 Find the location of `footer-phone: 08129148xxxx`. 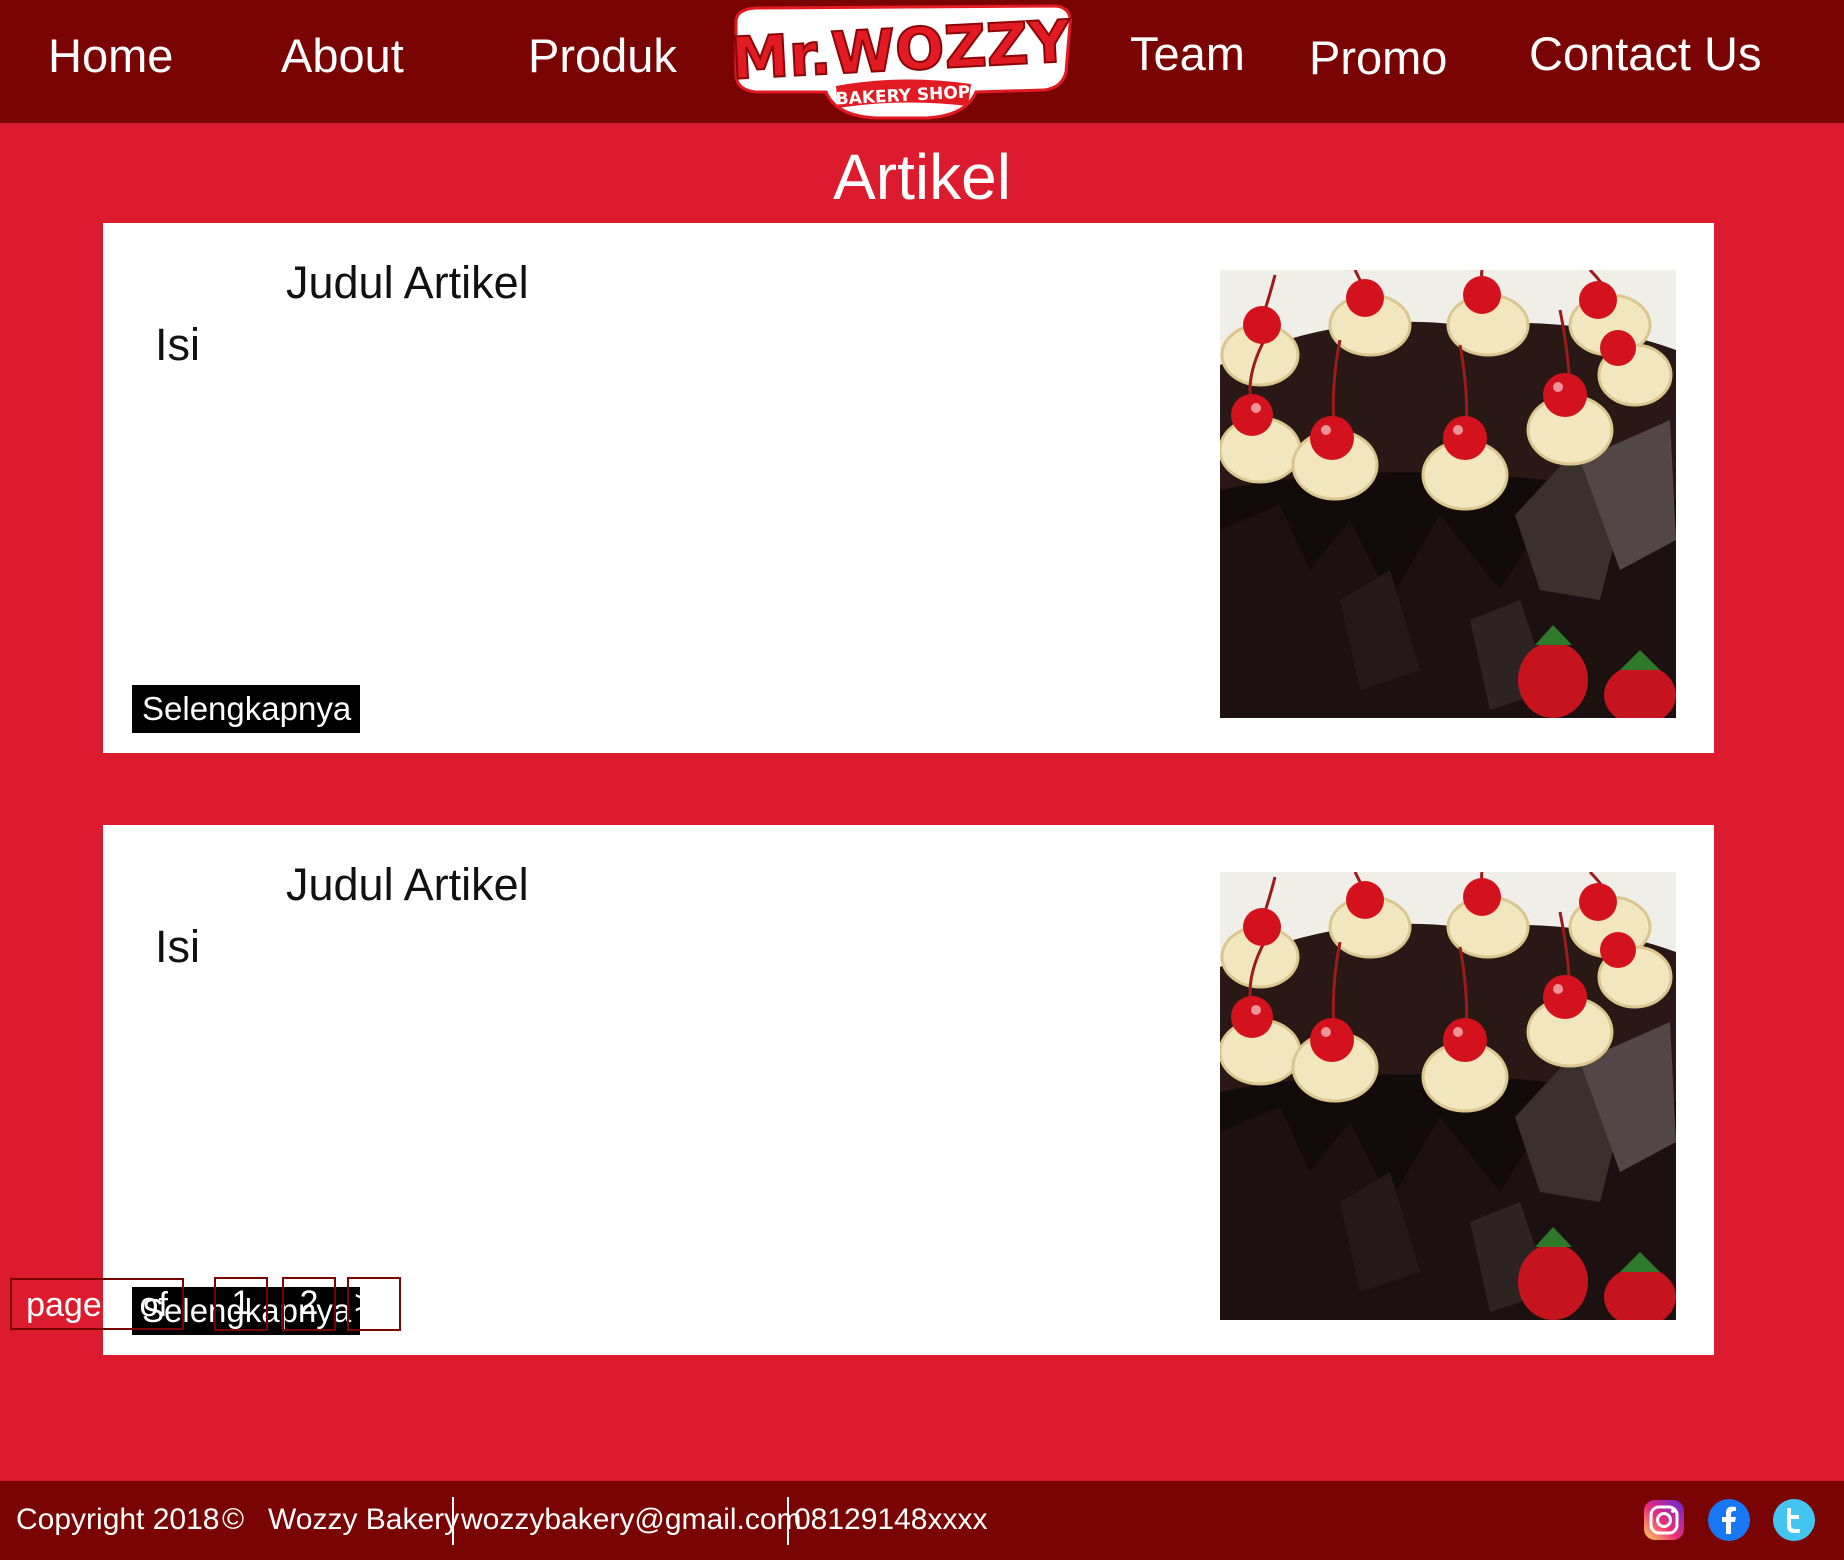

footer-phone: 08129148xxxx is located at coordinates (891, 1519).